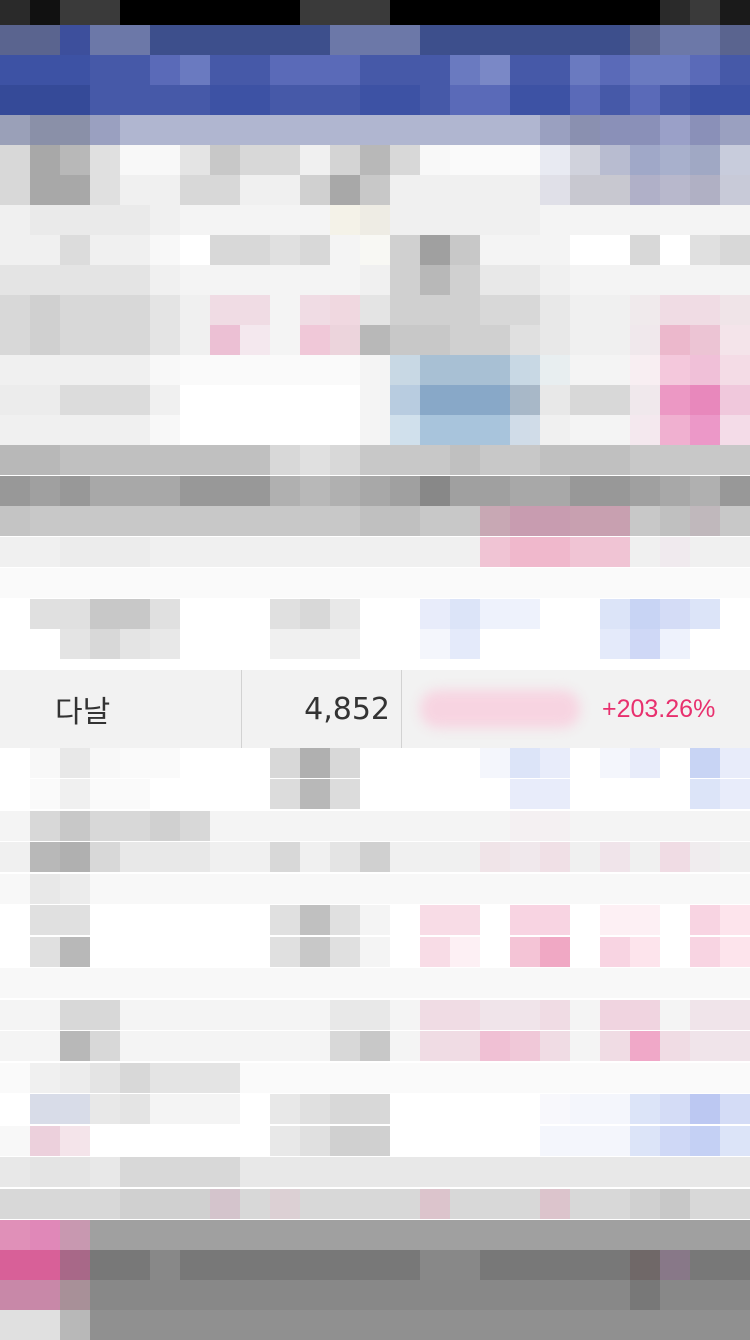  Describe the element at coordinates (375, 70) in the screenshot. I see `app-header` at that location.